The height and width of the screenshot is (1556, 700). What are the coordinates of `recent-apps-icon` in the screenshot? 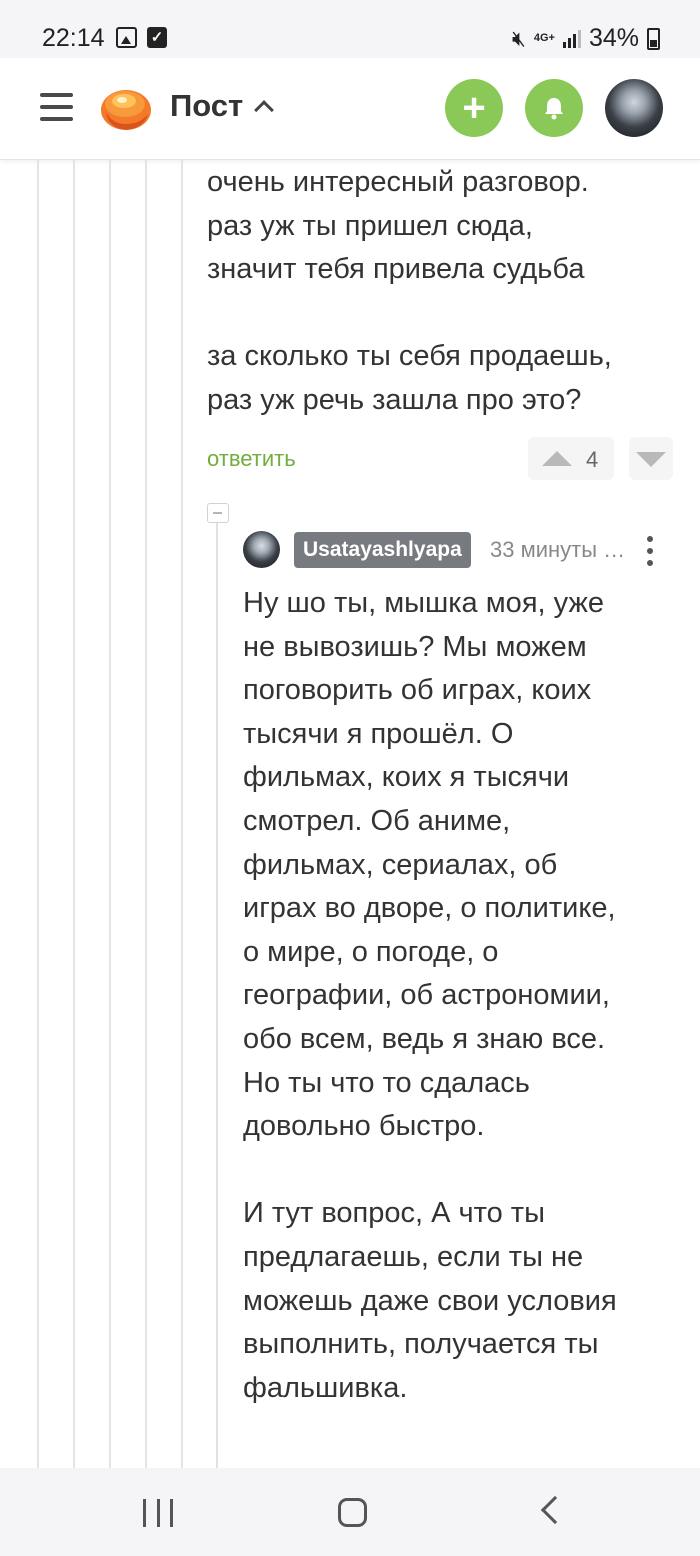 It's located at (158, 1513).